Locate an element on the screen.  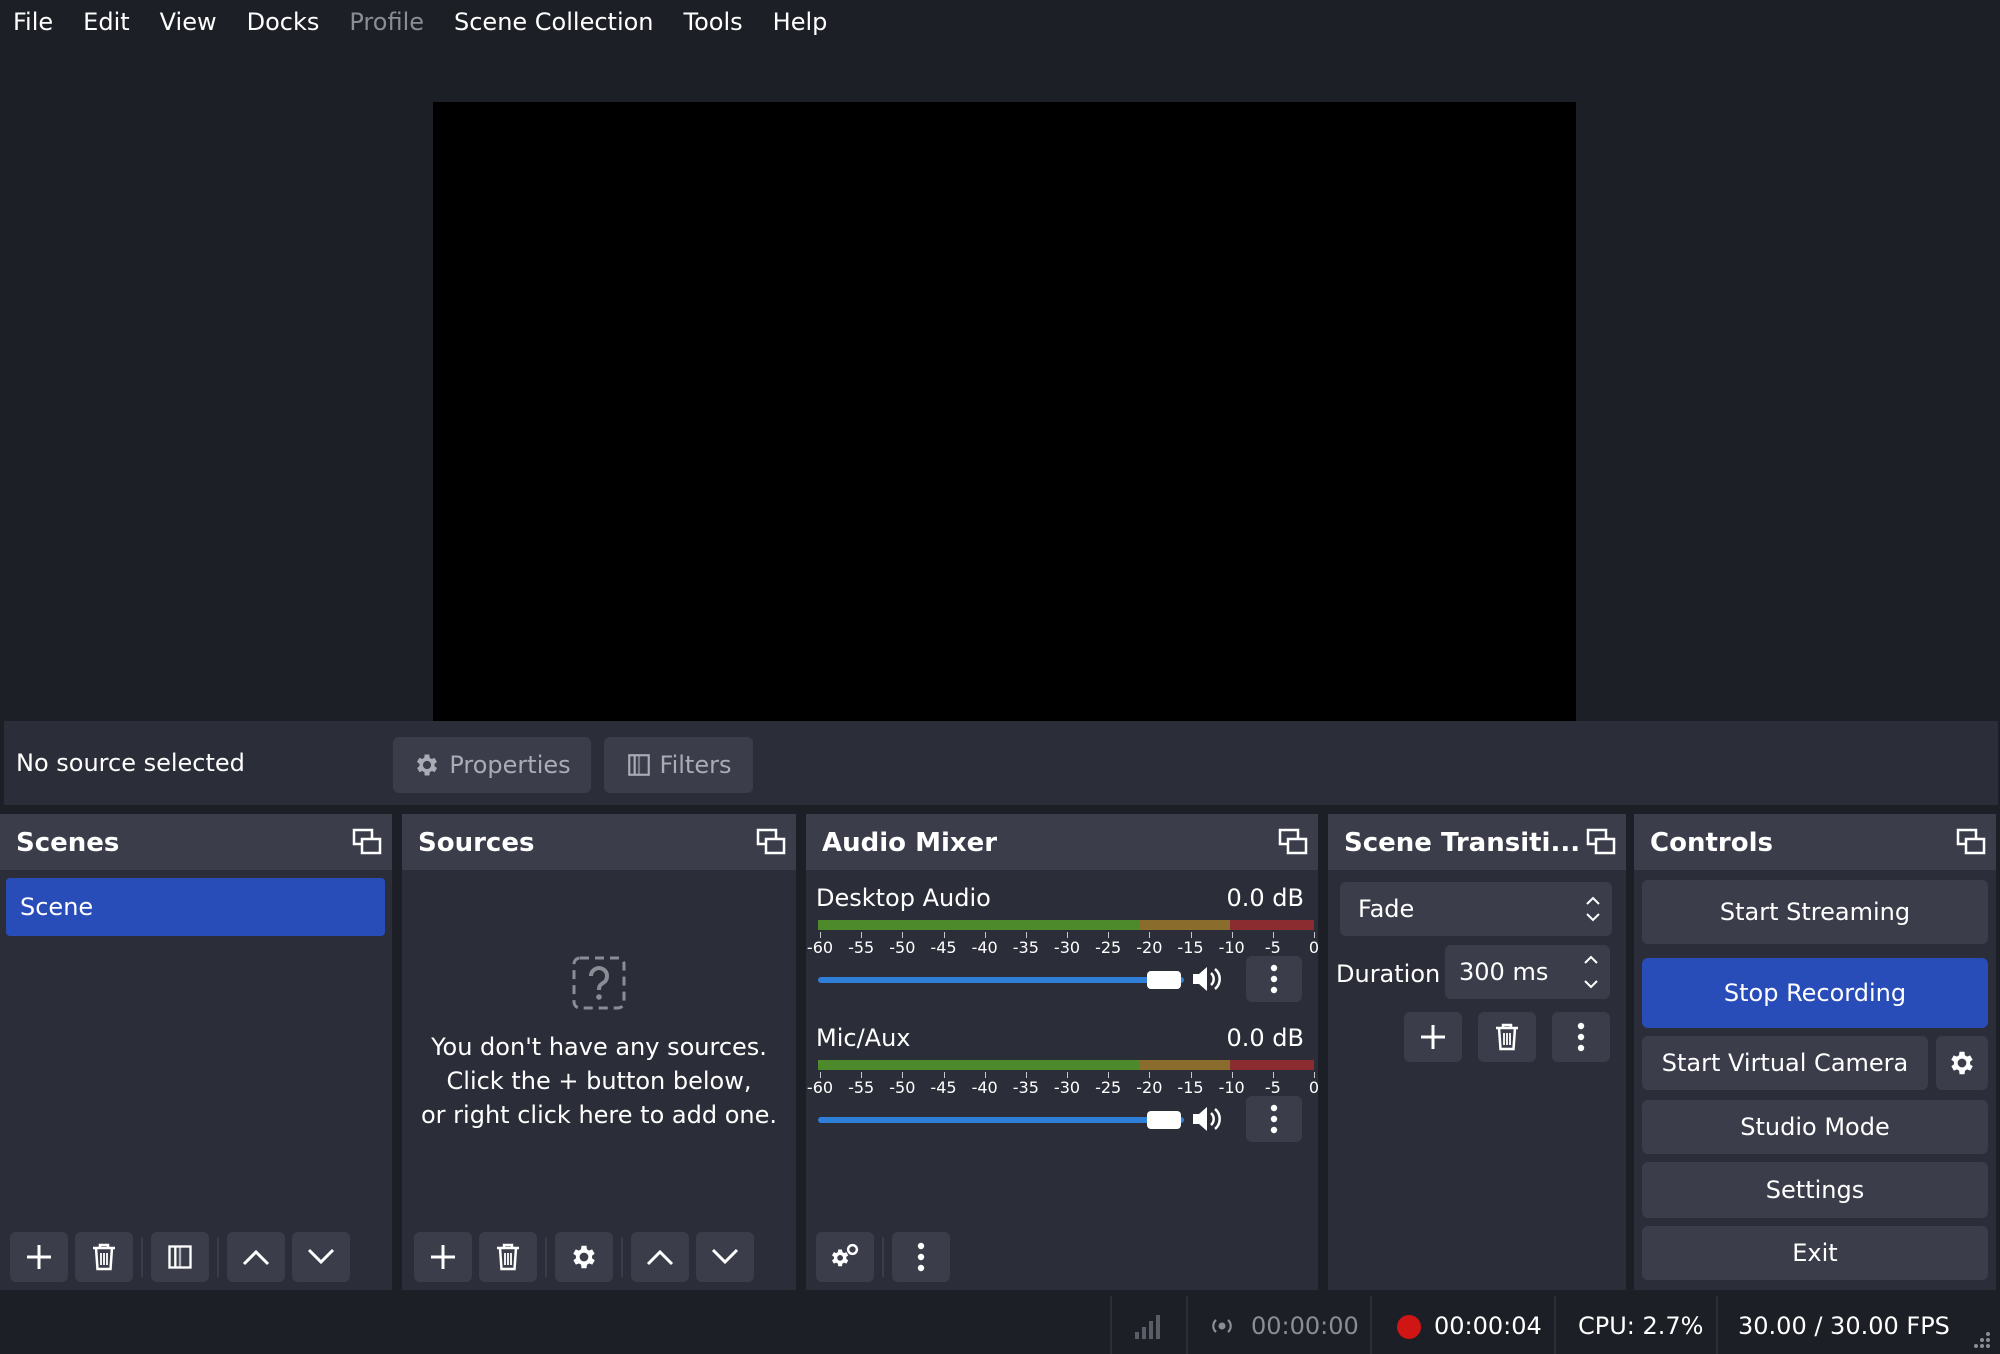
menu-docks: Docks is located at coordinates (283, 22).